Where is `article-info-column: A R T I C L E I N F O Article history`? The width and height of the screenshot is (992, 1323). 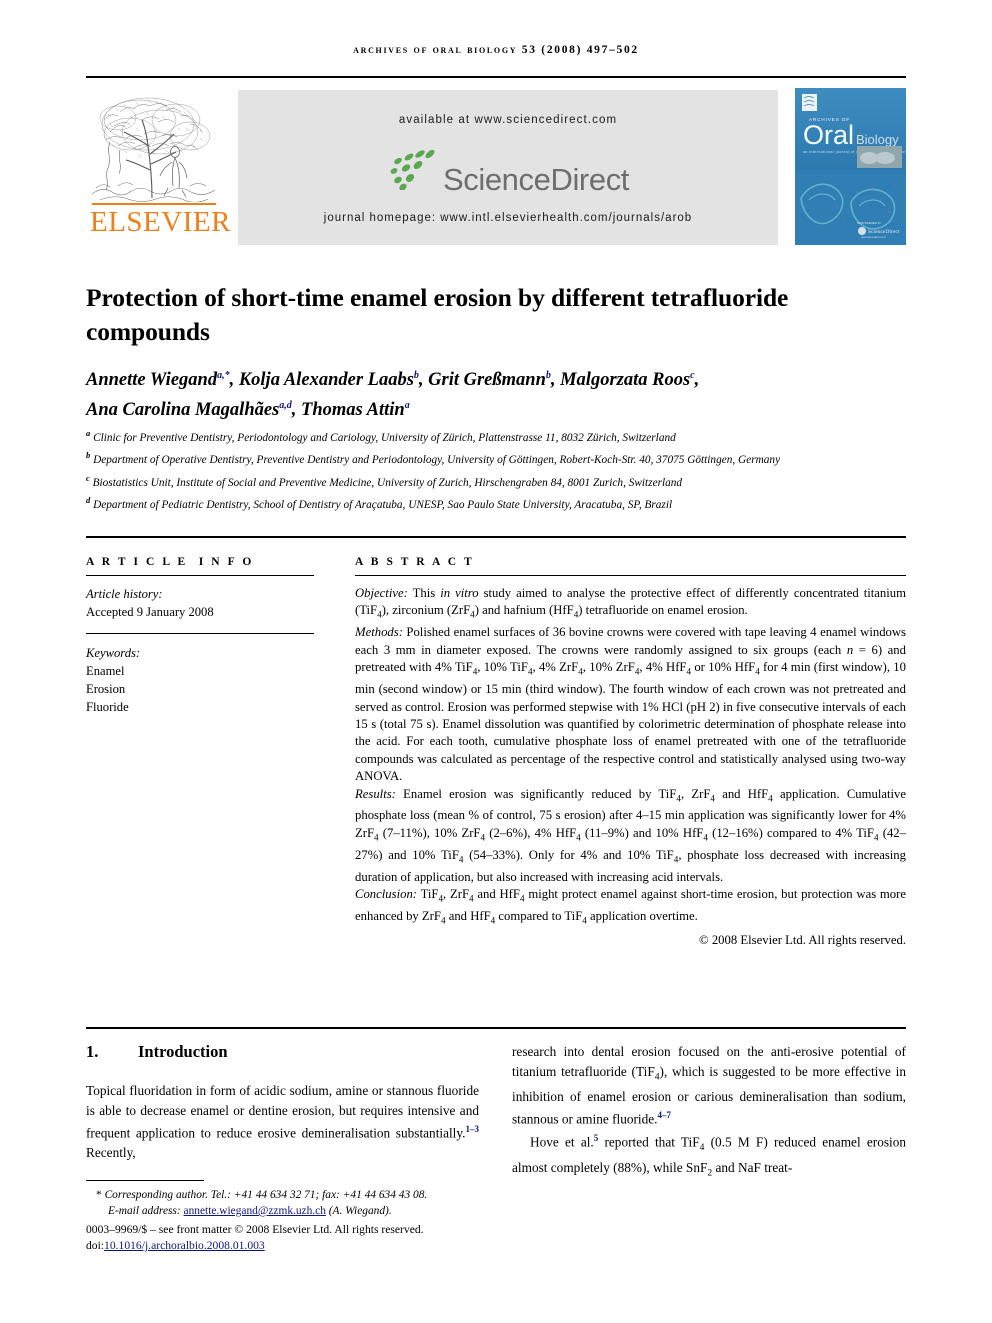
article-info-column: A R T I C L E I N F O Article history is located at coordinates (200, 636).